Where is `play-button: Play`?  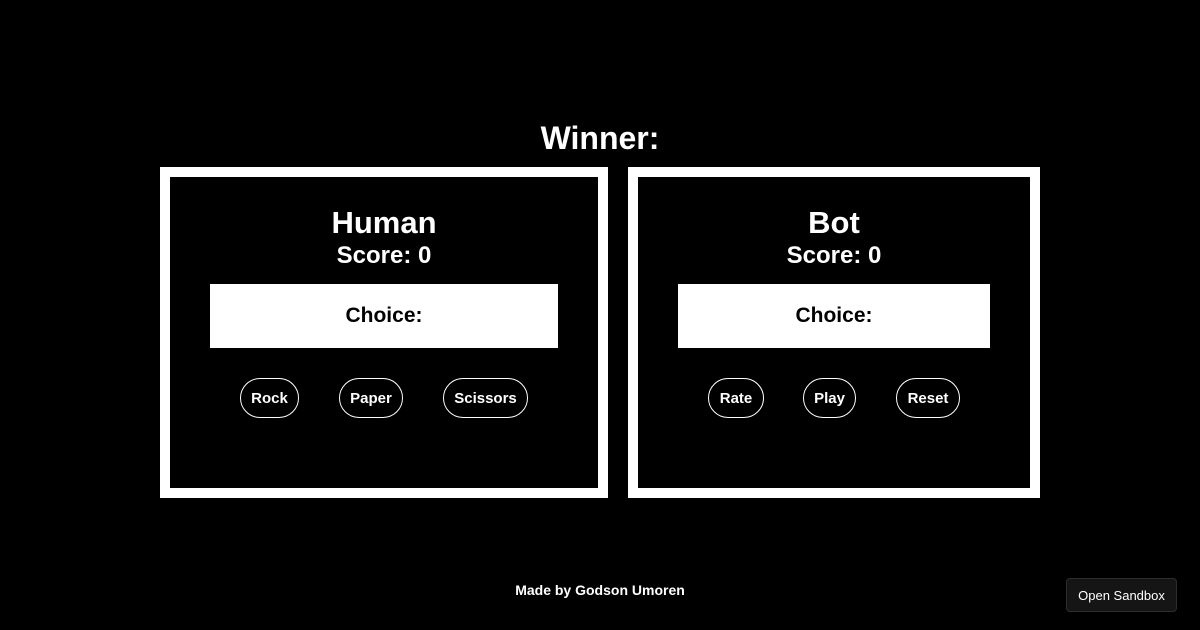 play-button: Play is located at coordinates (829, 398).